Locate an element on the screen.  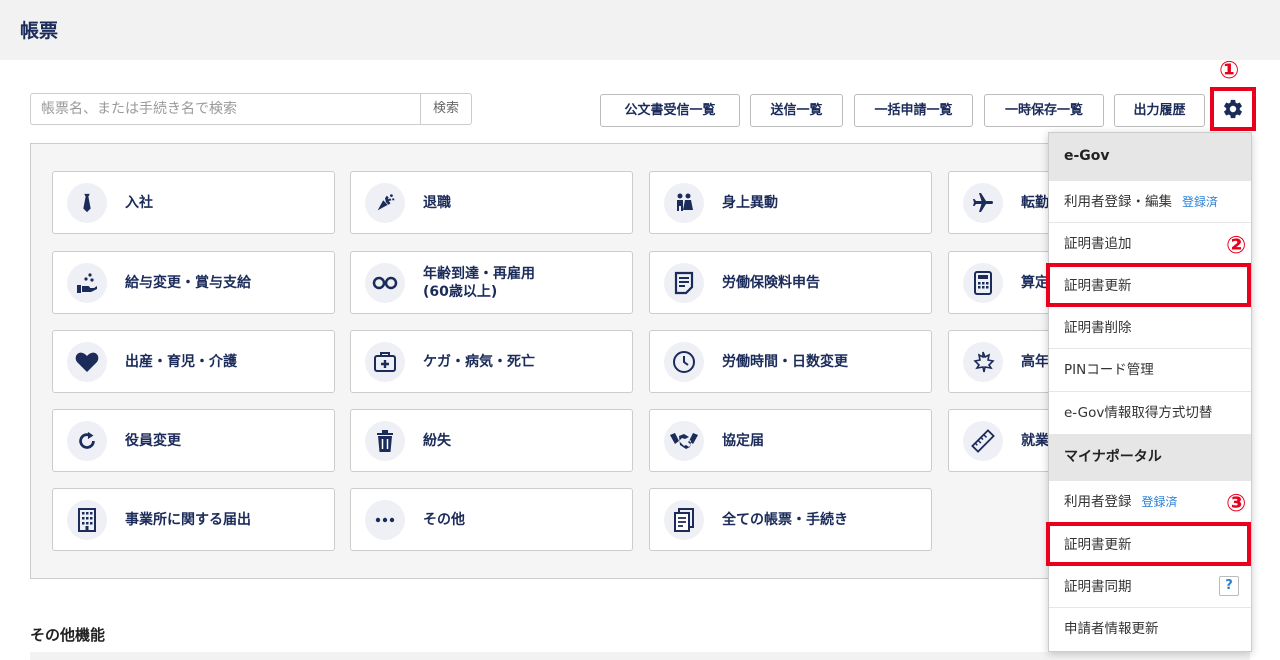
egov-user-registration-item: 利用者登録・編集 登録済 is located at coordinates (1150, 201).